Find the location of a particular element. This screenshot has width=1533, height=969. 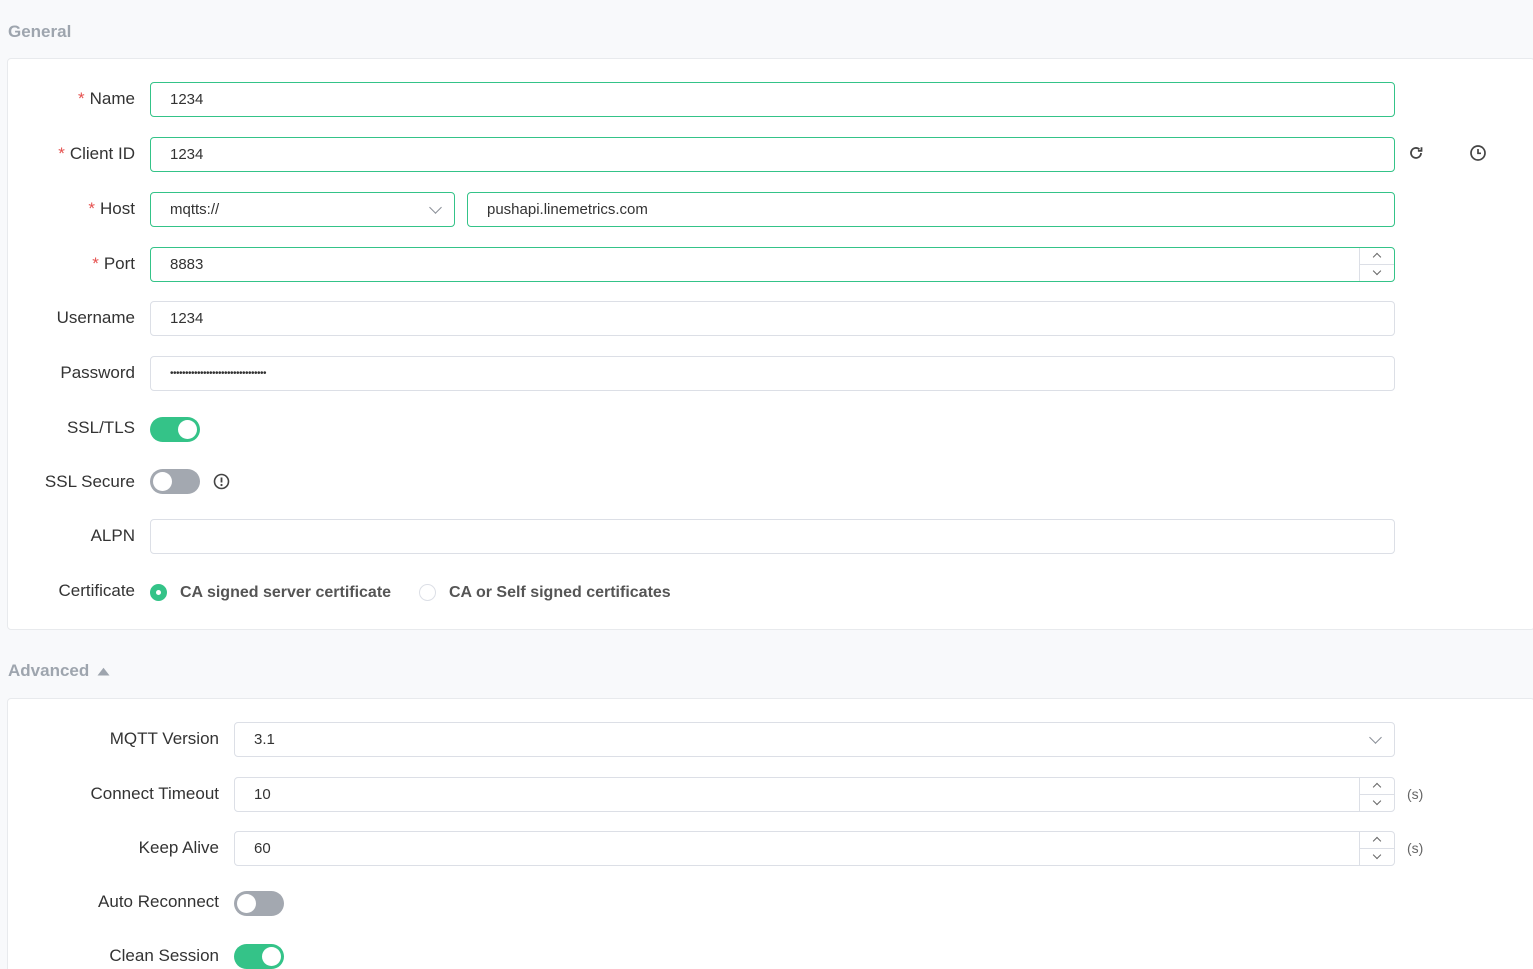

keep-alive-label: Keep Alive is located at coordinates (178, 847).